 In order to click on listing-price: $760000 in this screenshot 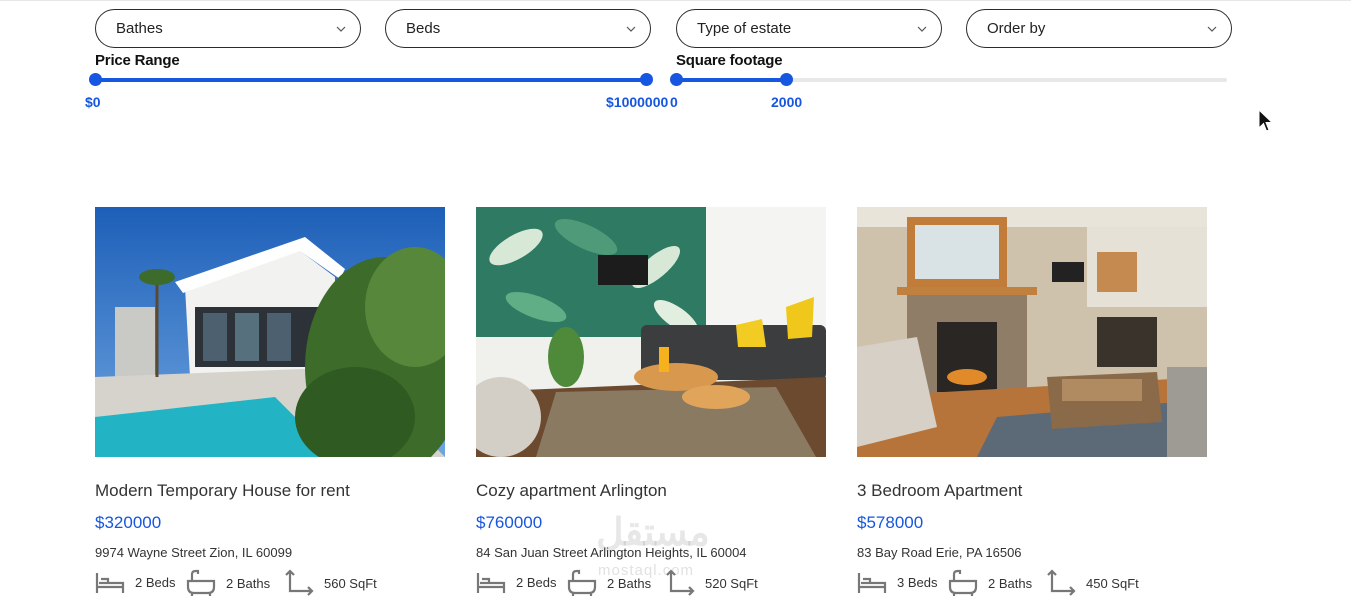, I will do `click(509, 522)`.